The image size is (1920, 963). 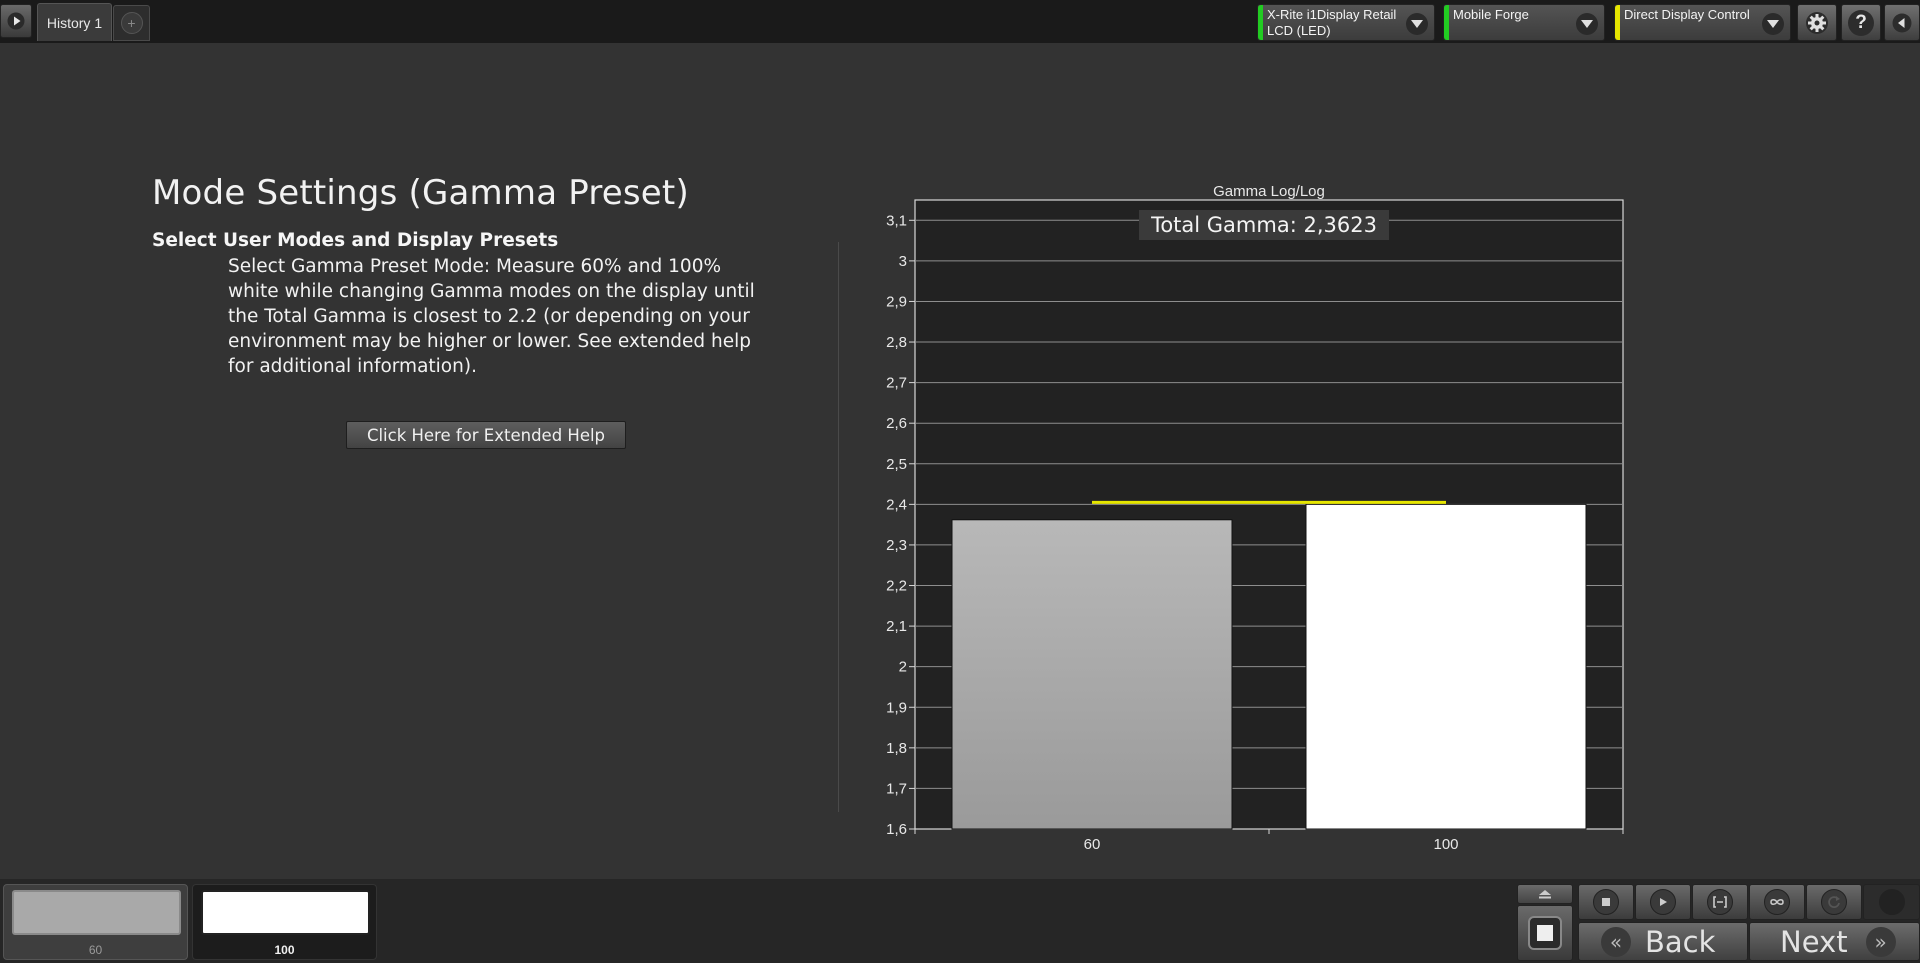 I want to click on y-tick-label: 3,1, so click(x=896, y=220).